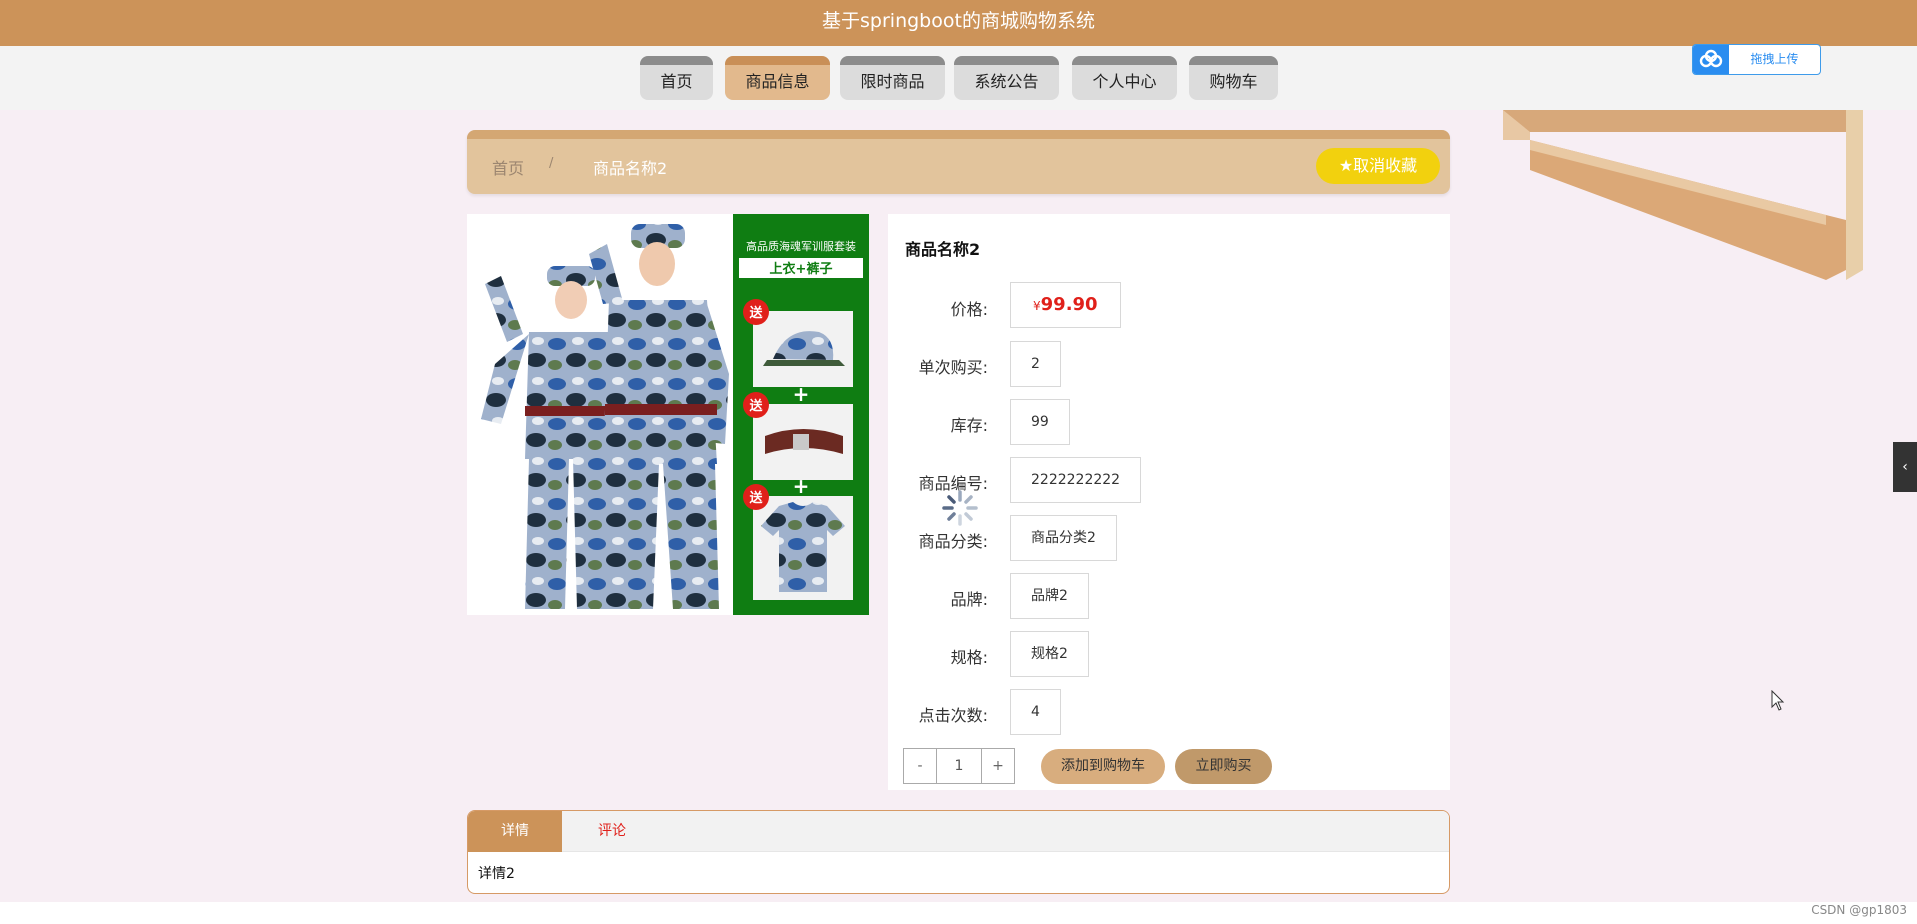 The width and height of the screenshot is (1917, 924). What do you see at coordinates (1103, 766) in the screenshot?
I see `add-to-cart-button: 添加到购物车` at bounding box center [1103, 766].